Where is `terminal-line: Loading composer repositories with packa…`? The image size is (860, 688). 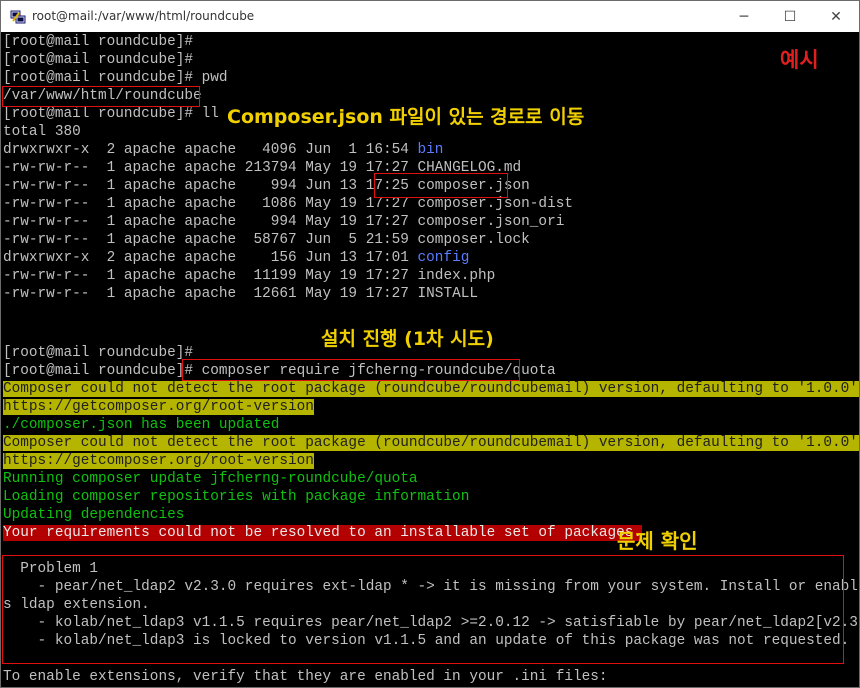
terminal-line: Loading composer repositories with packa… is located at coordinates (236, 497).